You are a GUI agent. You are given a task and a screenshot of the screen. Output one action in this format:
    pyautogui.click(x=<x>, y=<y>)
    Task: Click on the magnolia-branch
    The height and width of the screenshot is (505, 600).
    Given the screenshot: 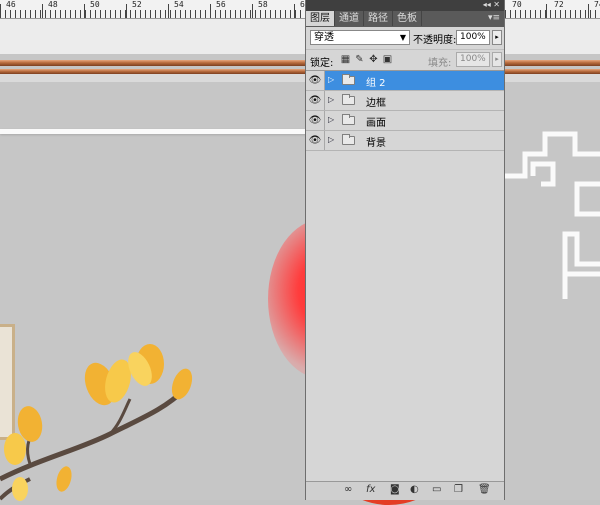 What is the action you would take?
    pyautogui.click(x=96, y=422)
    